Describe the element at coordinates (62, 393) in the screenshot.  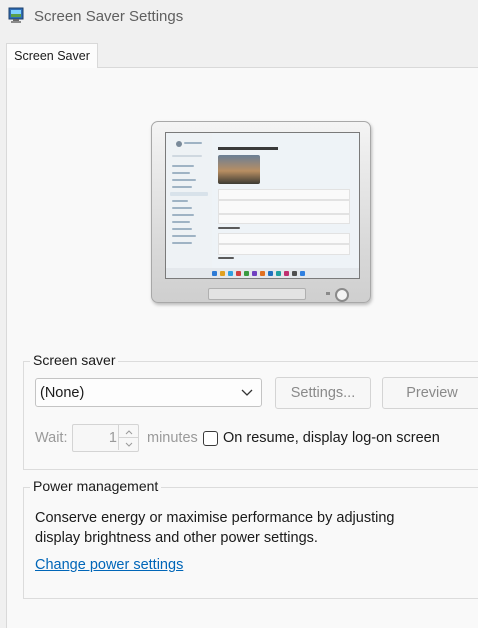
I see `screen-saver-selected-value: (None)` at that location.